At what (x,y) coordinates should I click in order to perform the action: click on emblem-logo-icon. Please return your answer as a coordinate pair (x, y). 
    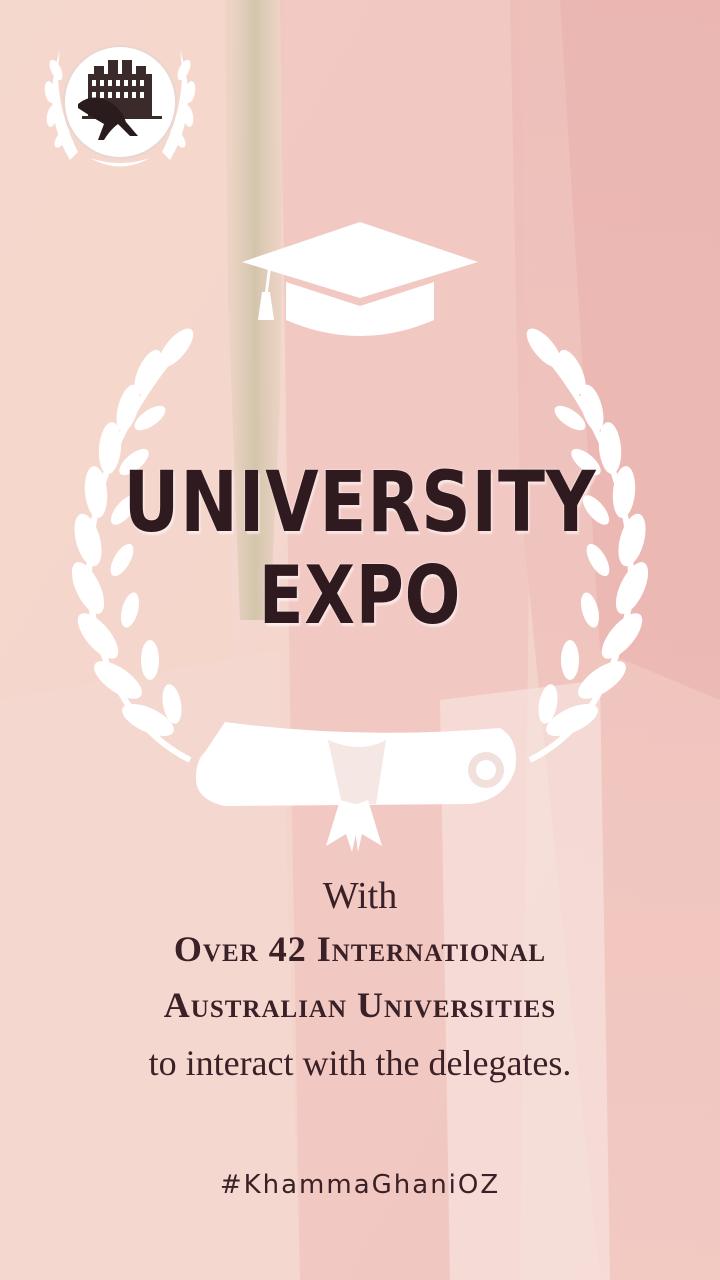
    Looking at the image, I should click on (120, 106).